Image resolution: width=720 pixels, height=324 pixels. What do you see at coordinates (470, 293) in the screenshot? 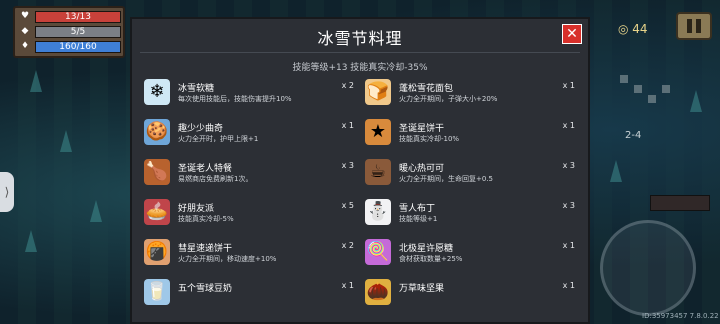
I see `food-item: 🌰 万草味坚果 x 1` at bounding box center [470, 293].